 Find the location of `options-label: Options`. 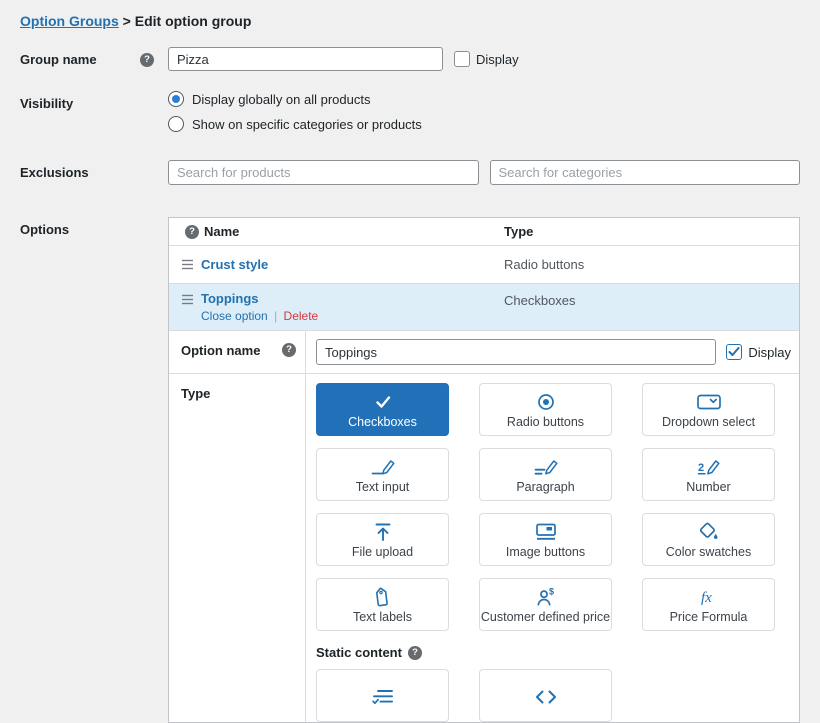

options-label: Options is located at coordinates (45, 229).